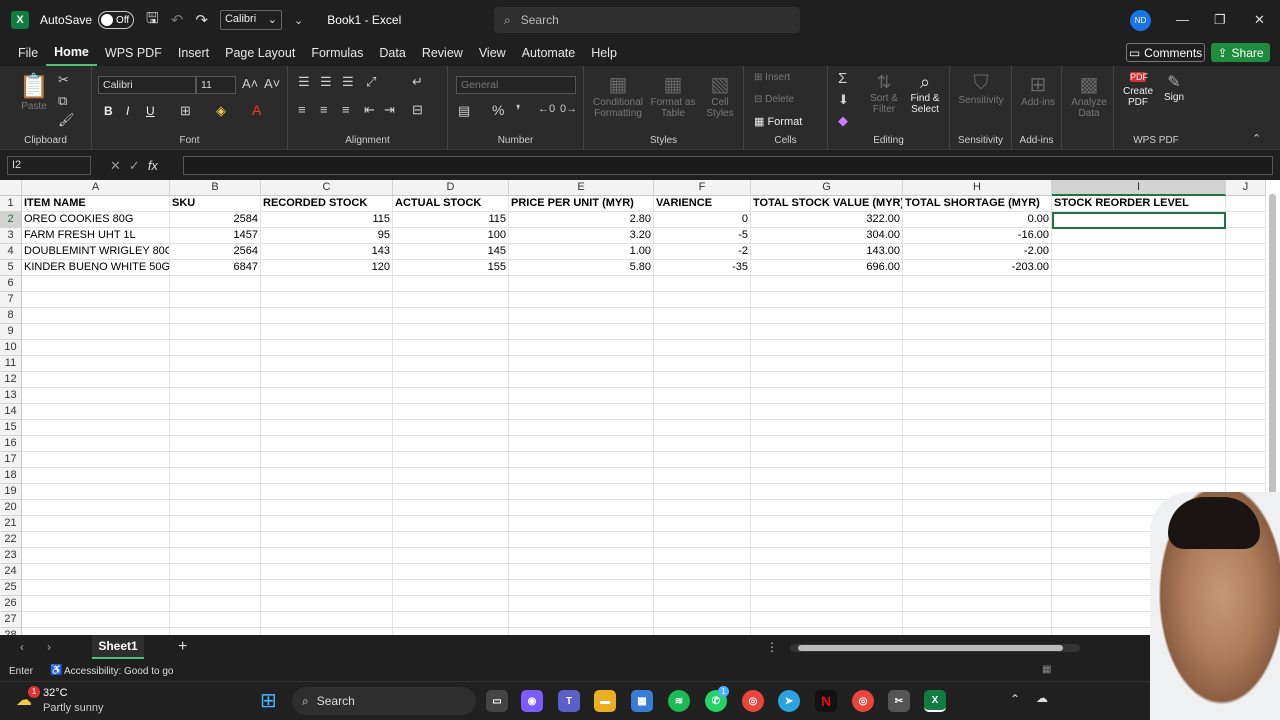  What do you see at coordinates (11, 428) in the screenshot?
I see `row-header-15: 15` at bounding box center [11, 428].